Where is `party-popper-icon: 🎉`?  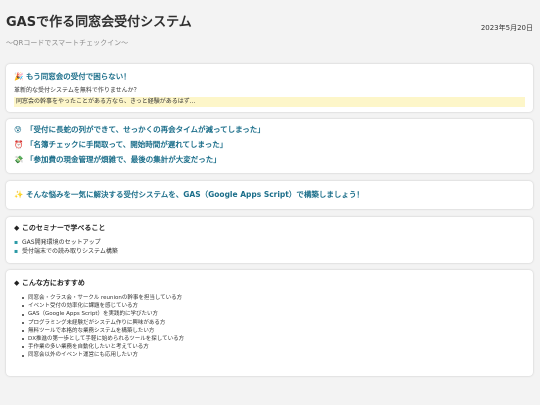 party-popper-icon: 🎉 is located at coordinates (19, 76).